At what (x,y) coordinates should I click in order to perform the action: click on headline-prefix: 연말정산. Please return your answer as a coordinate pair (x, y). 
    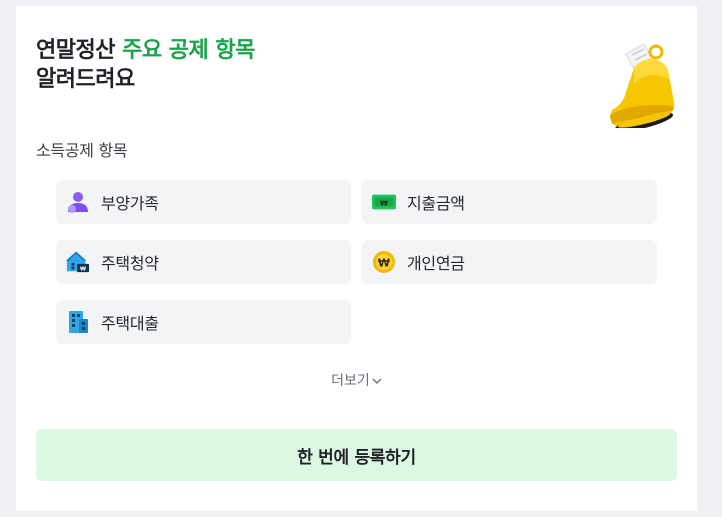
    Looking at the image, I should click on (79, 50).